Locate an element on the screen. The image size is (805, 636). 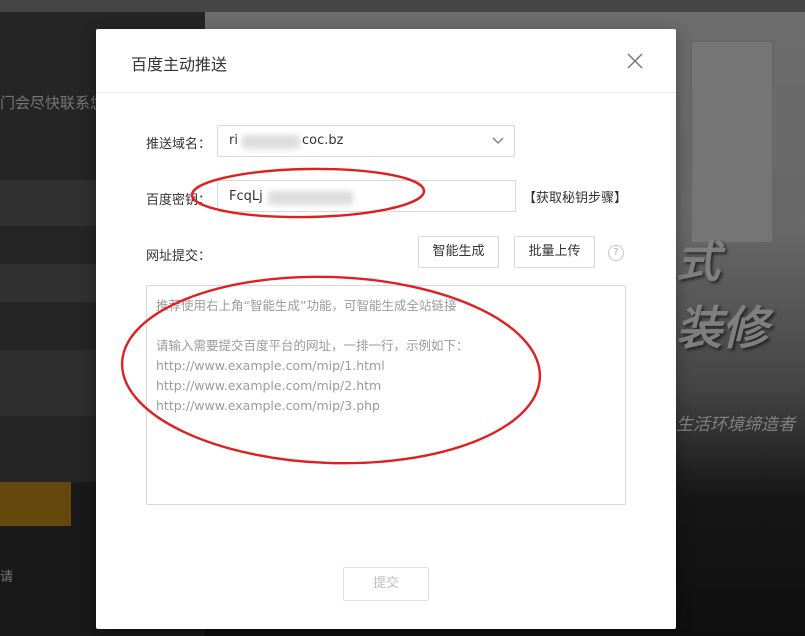
domain-suffix: coc.bz is located at coordinates (323, 140).